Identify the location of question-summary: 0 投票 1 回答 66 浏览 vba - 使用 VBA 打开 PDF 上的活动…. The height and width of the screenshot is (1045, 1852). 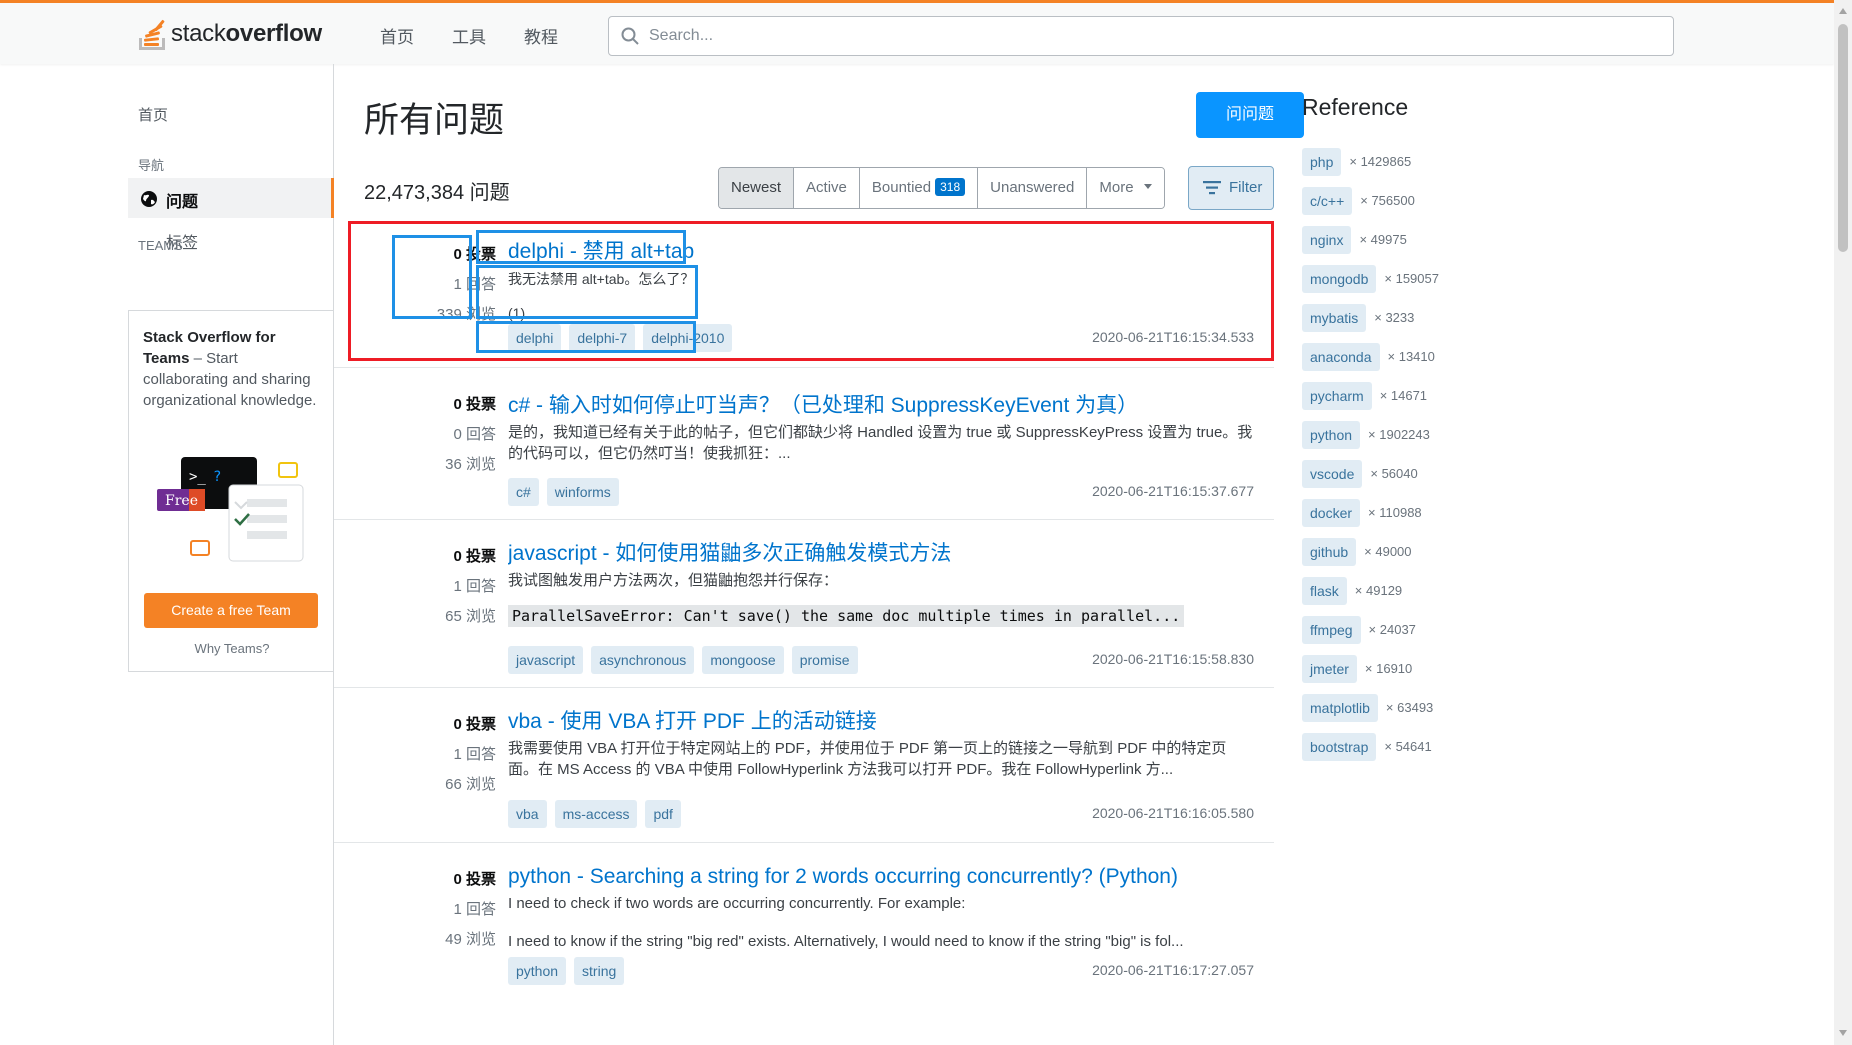
(804, 764).